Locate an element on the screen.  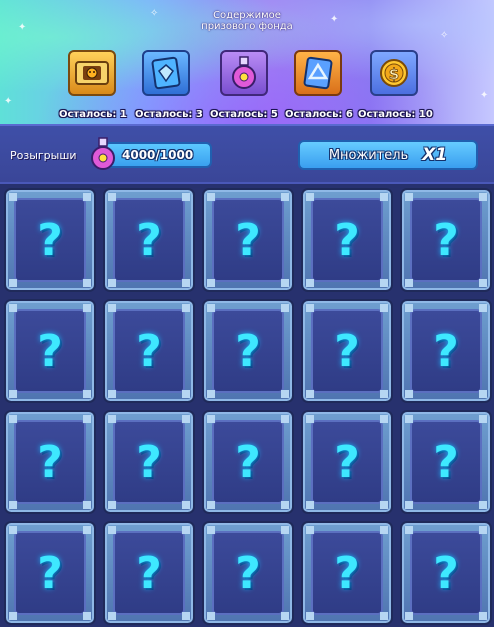
prize-count-gold-ticket: Осталось: 1 is located at coordinates (93, 114).